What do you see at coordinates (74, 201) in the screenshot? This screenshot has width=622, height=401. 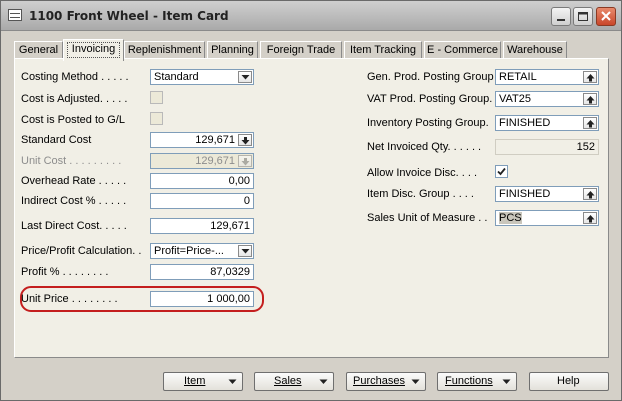 I see `indirect-cost-label: Indirect Cost % . . . . .` at bounding box center [74, 201].